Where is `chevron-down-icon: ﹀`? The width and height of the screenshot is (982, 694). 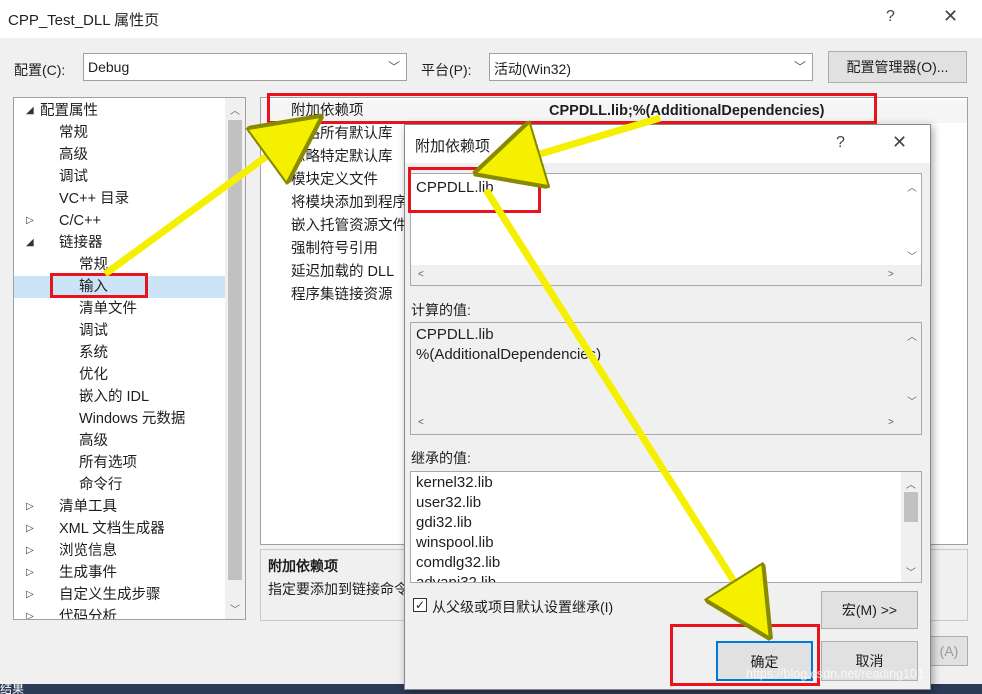
chevron-down-icon: ﹀ is located at coordinates (799, 67).